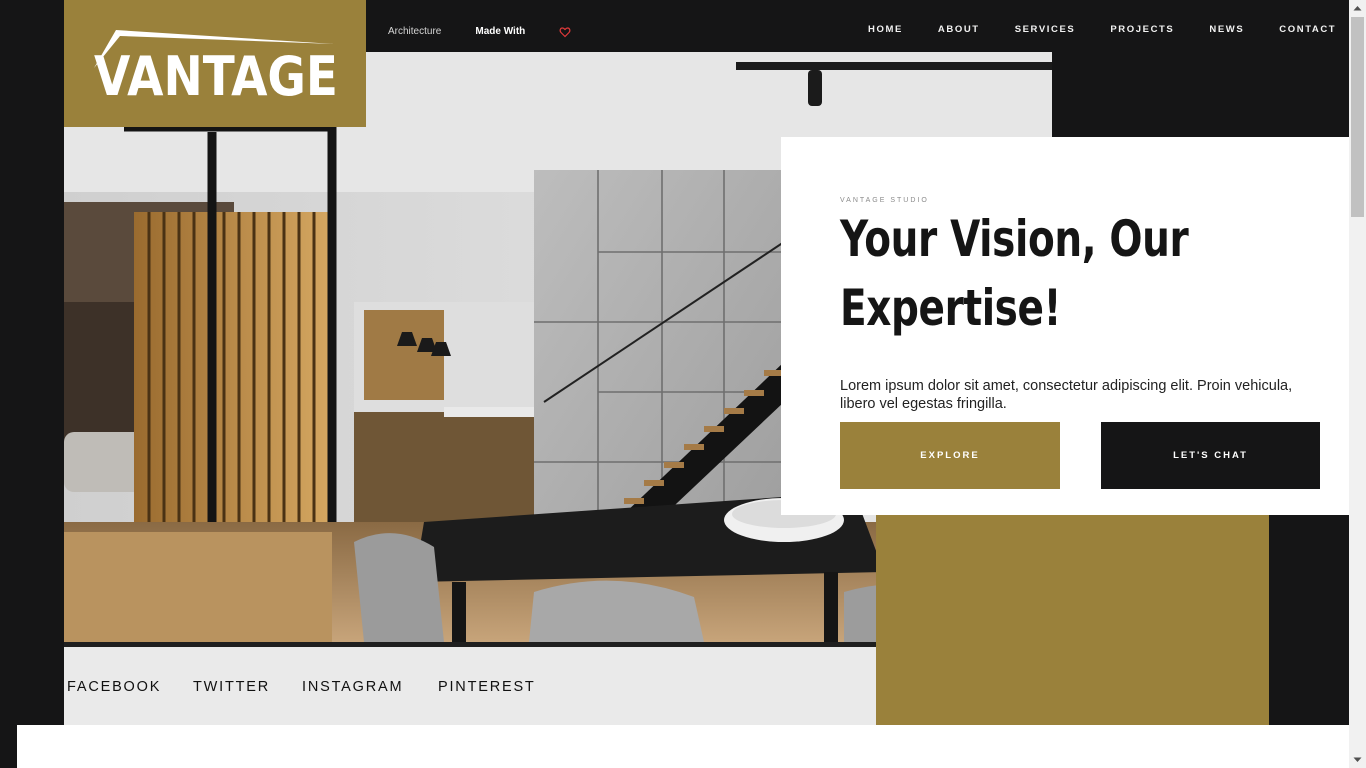 The image size is (1366, 768). I want to click on page-scrollbar, so click(1357, 384).